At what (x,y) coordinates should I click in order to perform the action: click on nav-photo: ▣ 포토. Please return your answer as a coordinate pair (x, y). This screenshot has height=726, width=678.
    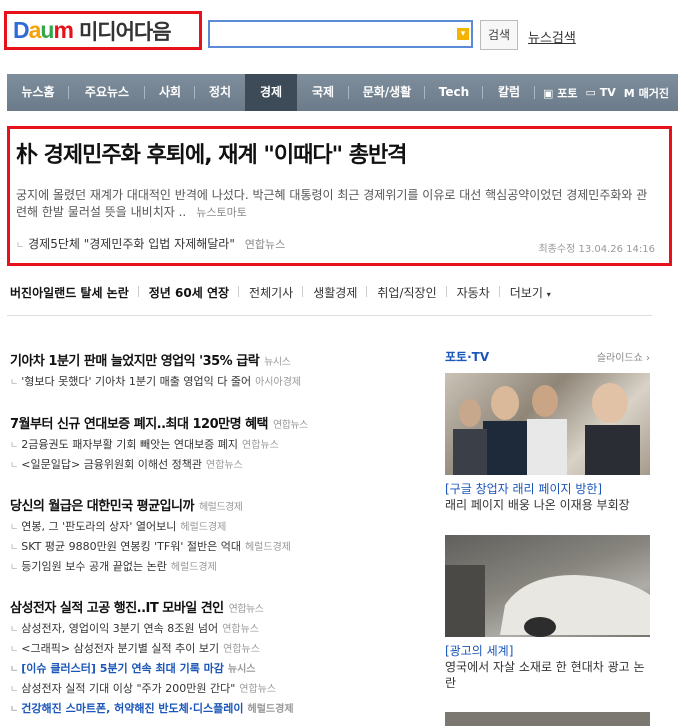
    Looking at the image, I should click on (560, 93).